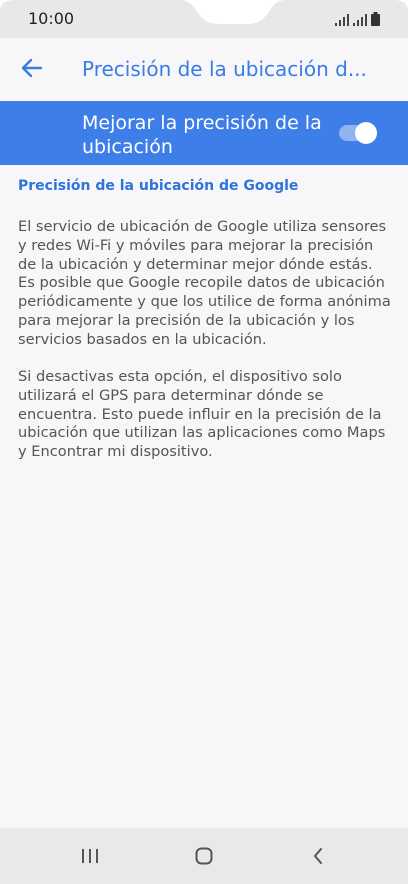 The image size is (408, 884). What do you see at coordinates (158, 186) in the screenshot?
I see `section-heading: Precisión de la ubicación de Google` at bounding box center [158, 186].